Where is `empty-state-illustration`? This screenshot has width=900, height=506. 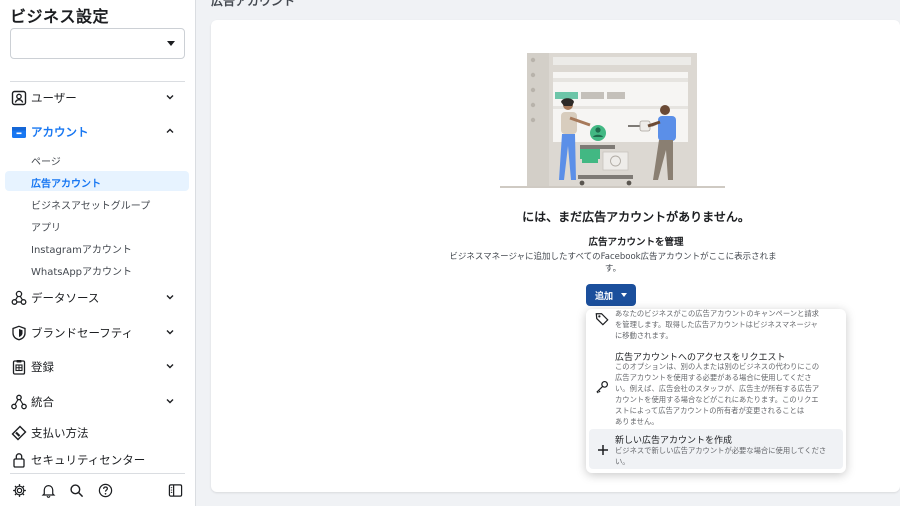
empty-state-illustration is located at coordinates (612, 120).